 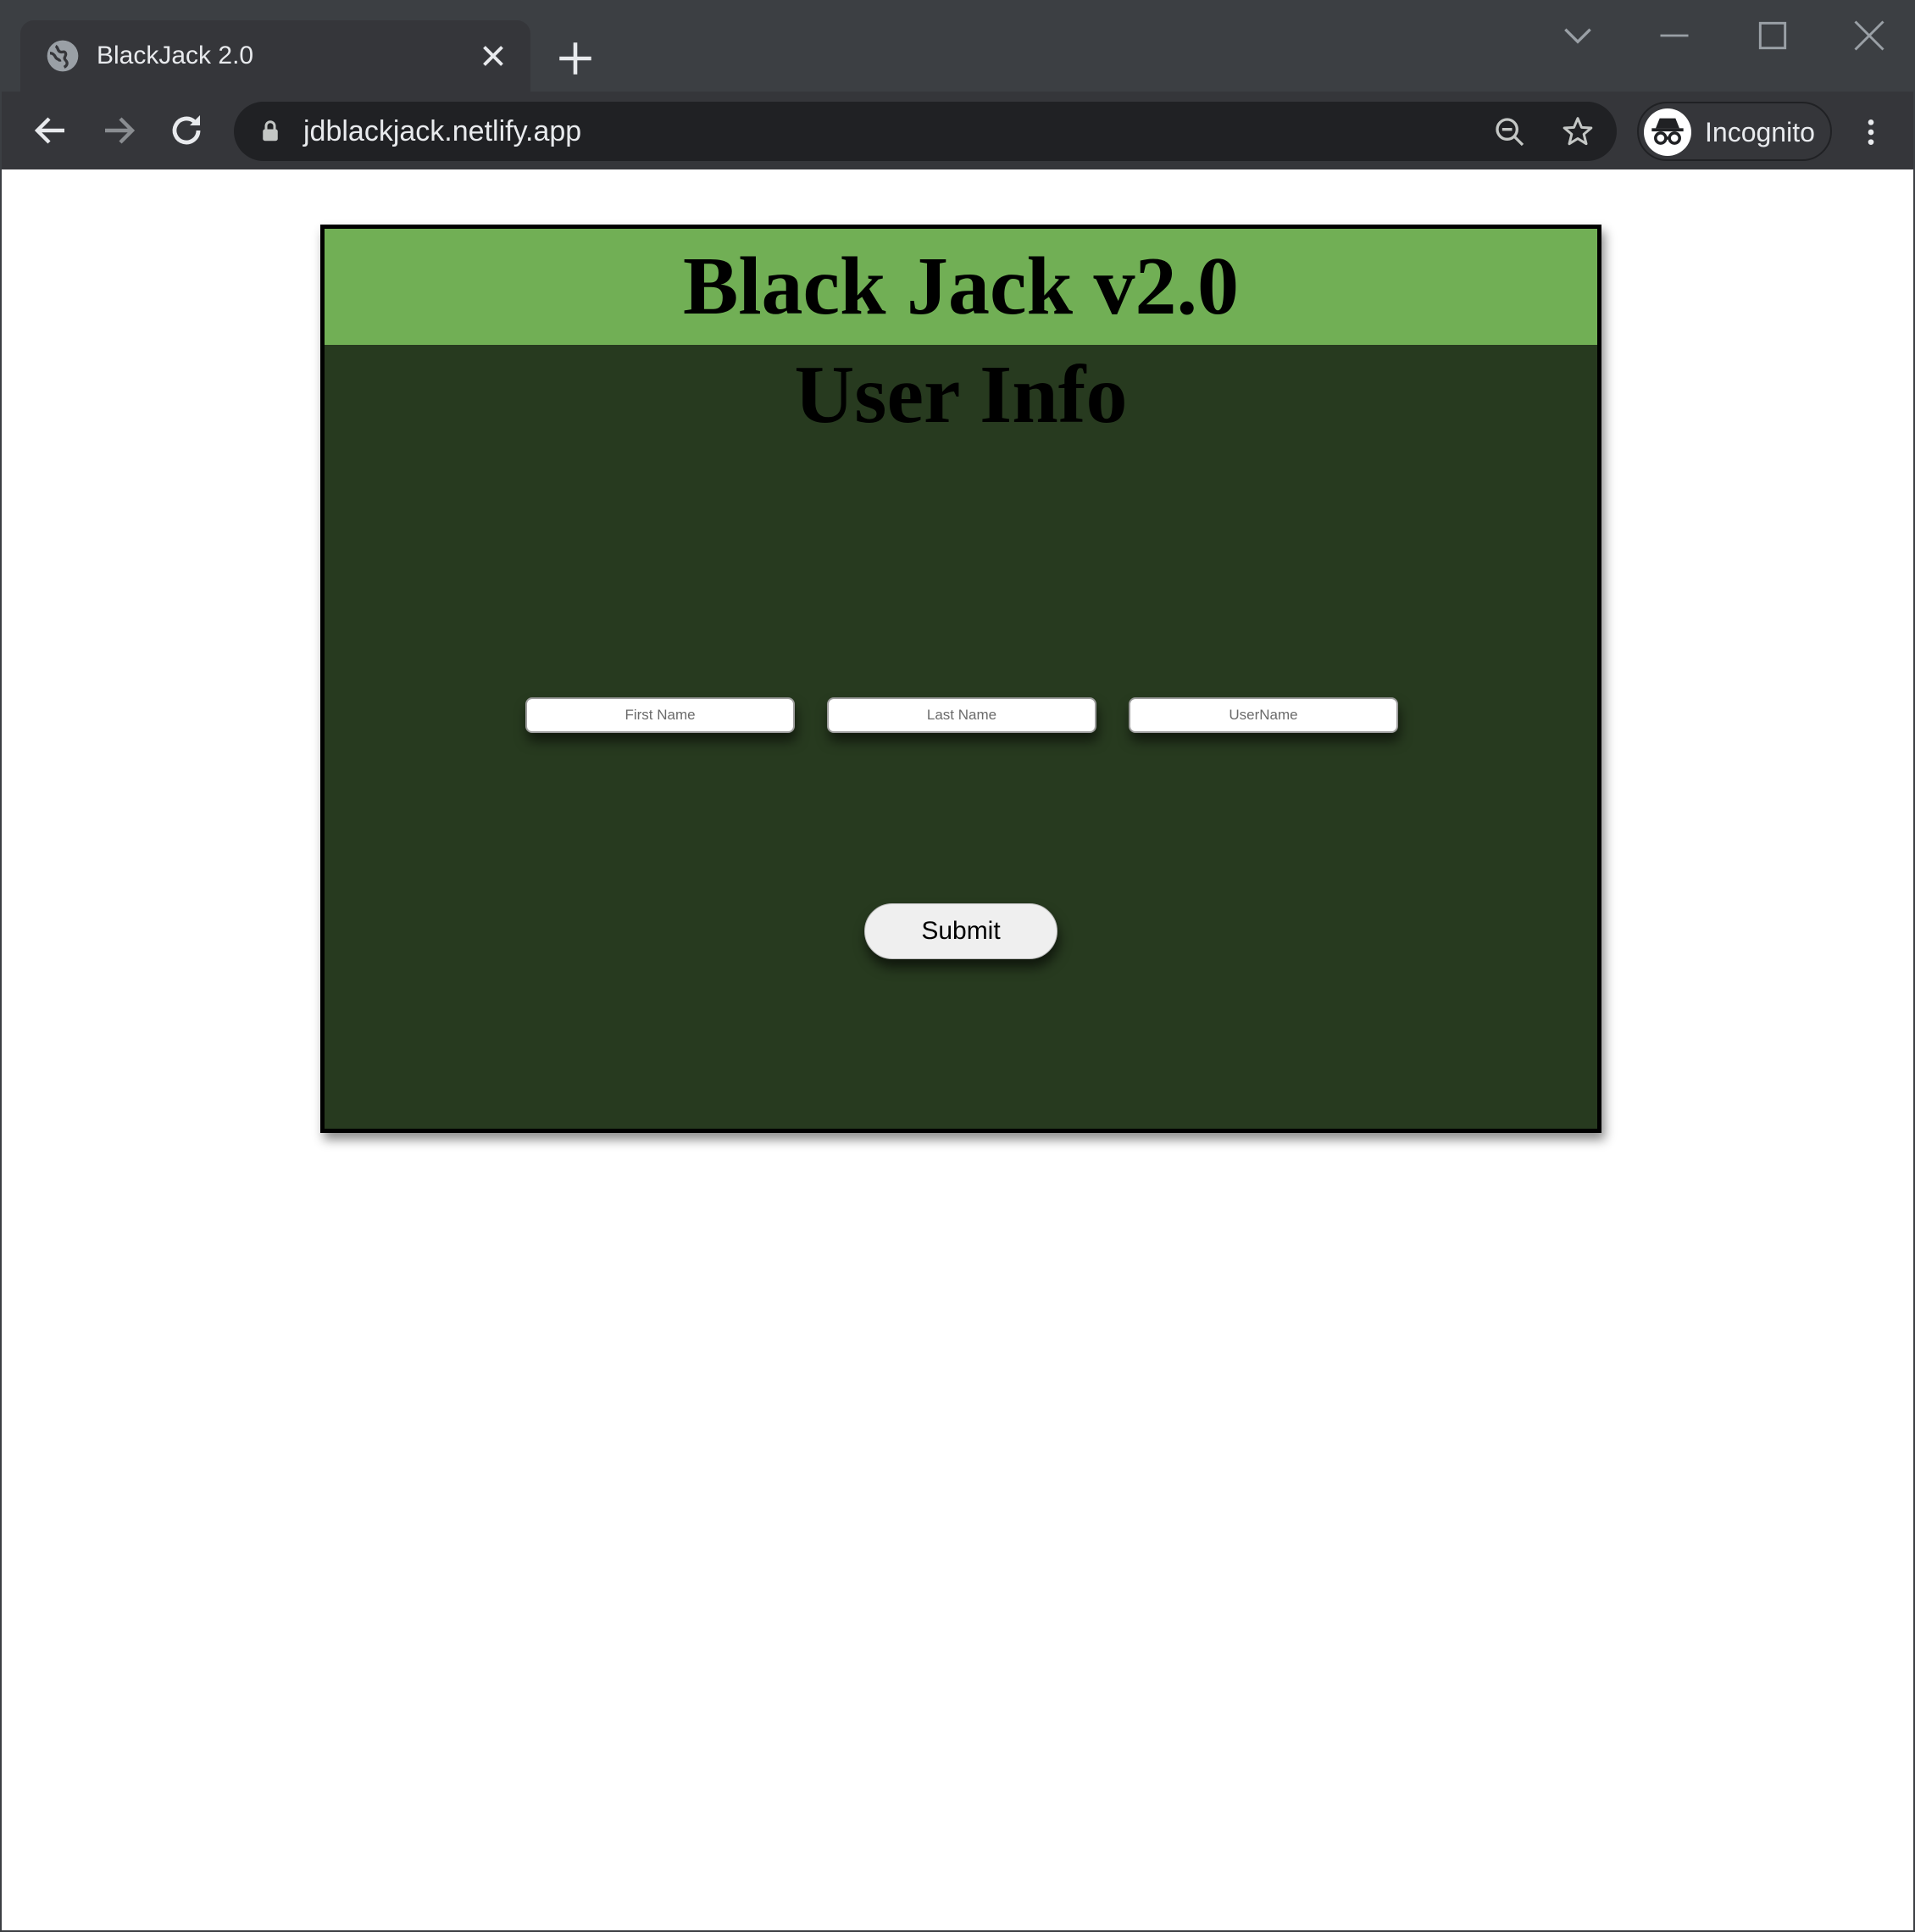 What do you see at coordinates (1674, 35) in the screenshot?
I see `minimize-icon` at bounding box center [1674, 35].